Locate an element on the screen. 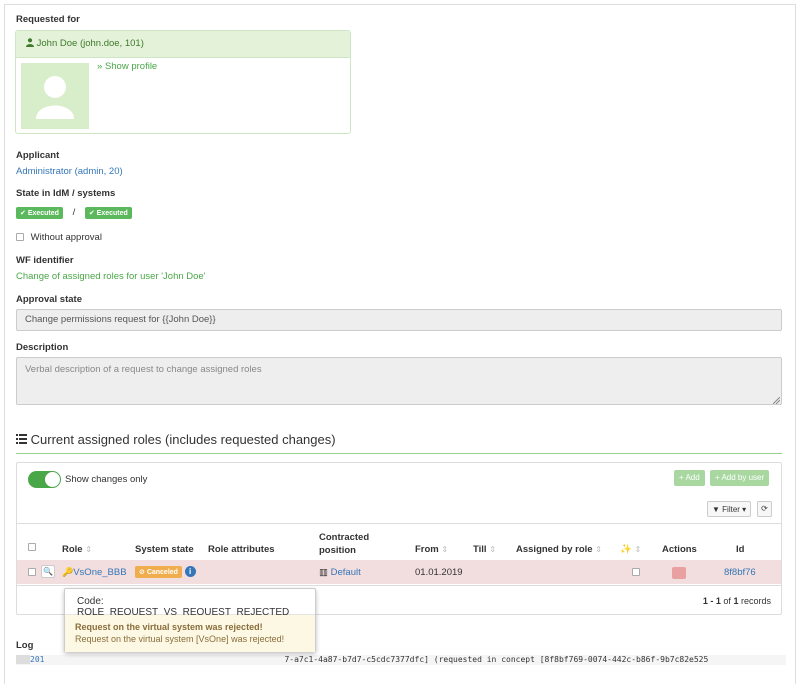 The width and height of the screenshot is (800, 684). row-system-state: ⊘ Canceled i is located at coordinates (165, 572).